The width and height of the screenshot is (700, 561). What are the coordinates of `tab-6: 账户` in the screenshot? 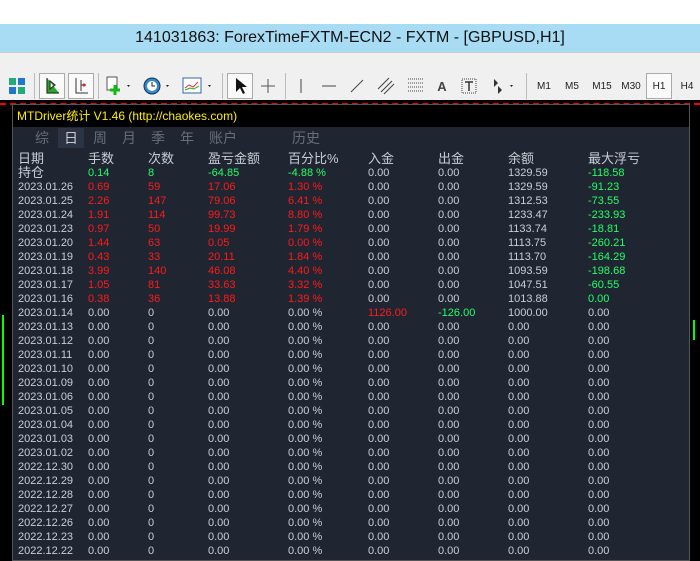 It's located at (223, 138).